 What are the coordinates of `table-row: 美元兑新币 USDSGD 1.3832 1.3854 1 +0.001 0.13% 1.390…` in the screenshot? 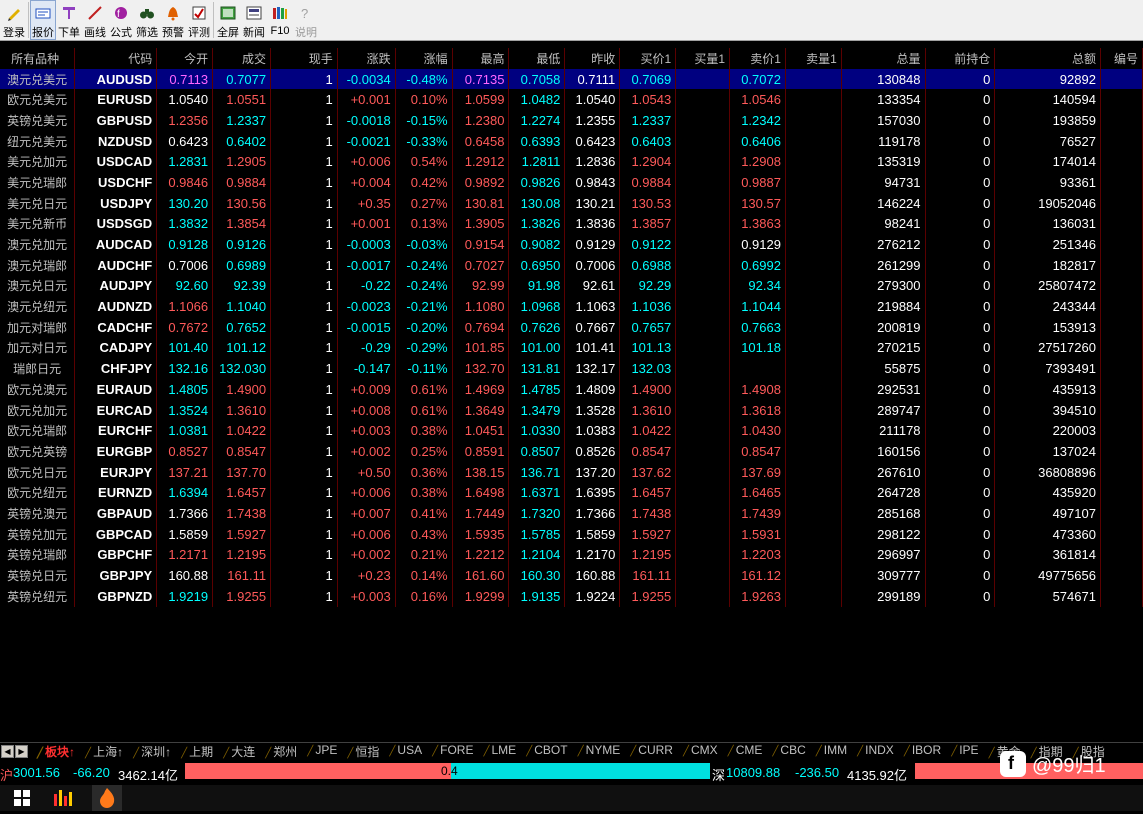 It's located at (571, 224).